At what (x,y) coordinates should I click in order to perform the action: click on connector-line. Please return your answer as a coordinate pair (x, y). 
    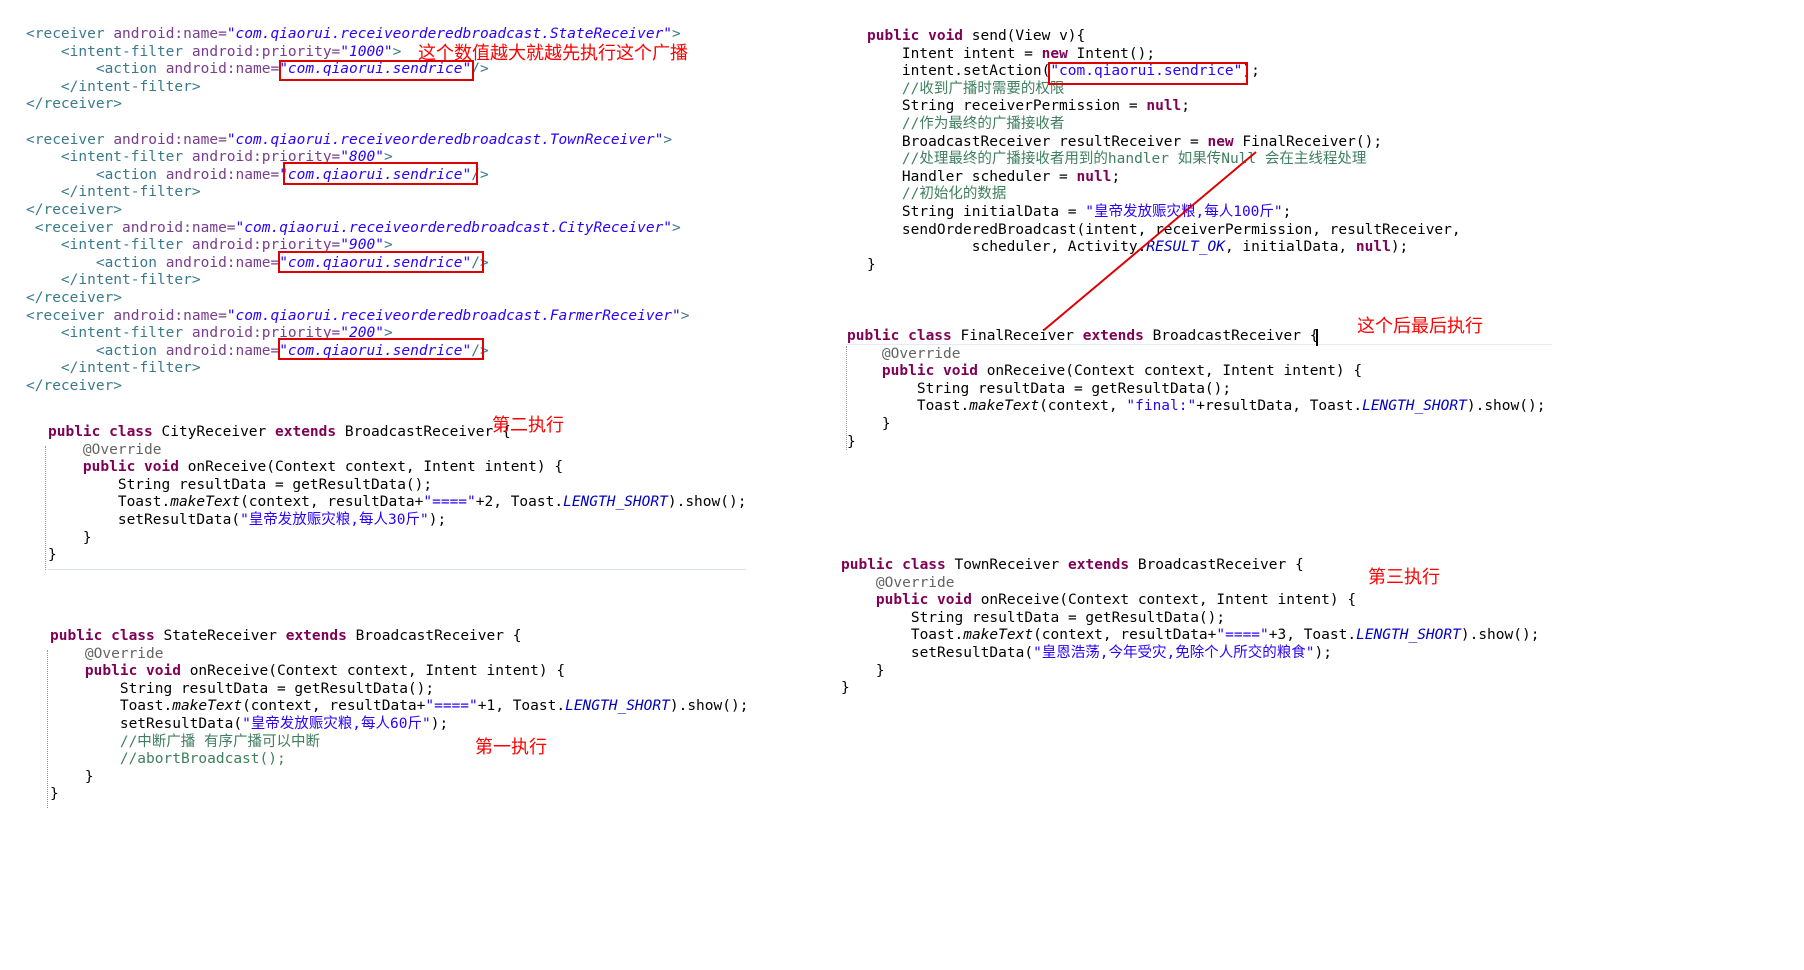
    Looking at the image, I should click on (1150, 241).